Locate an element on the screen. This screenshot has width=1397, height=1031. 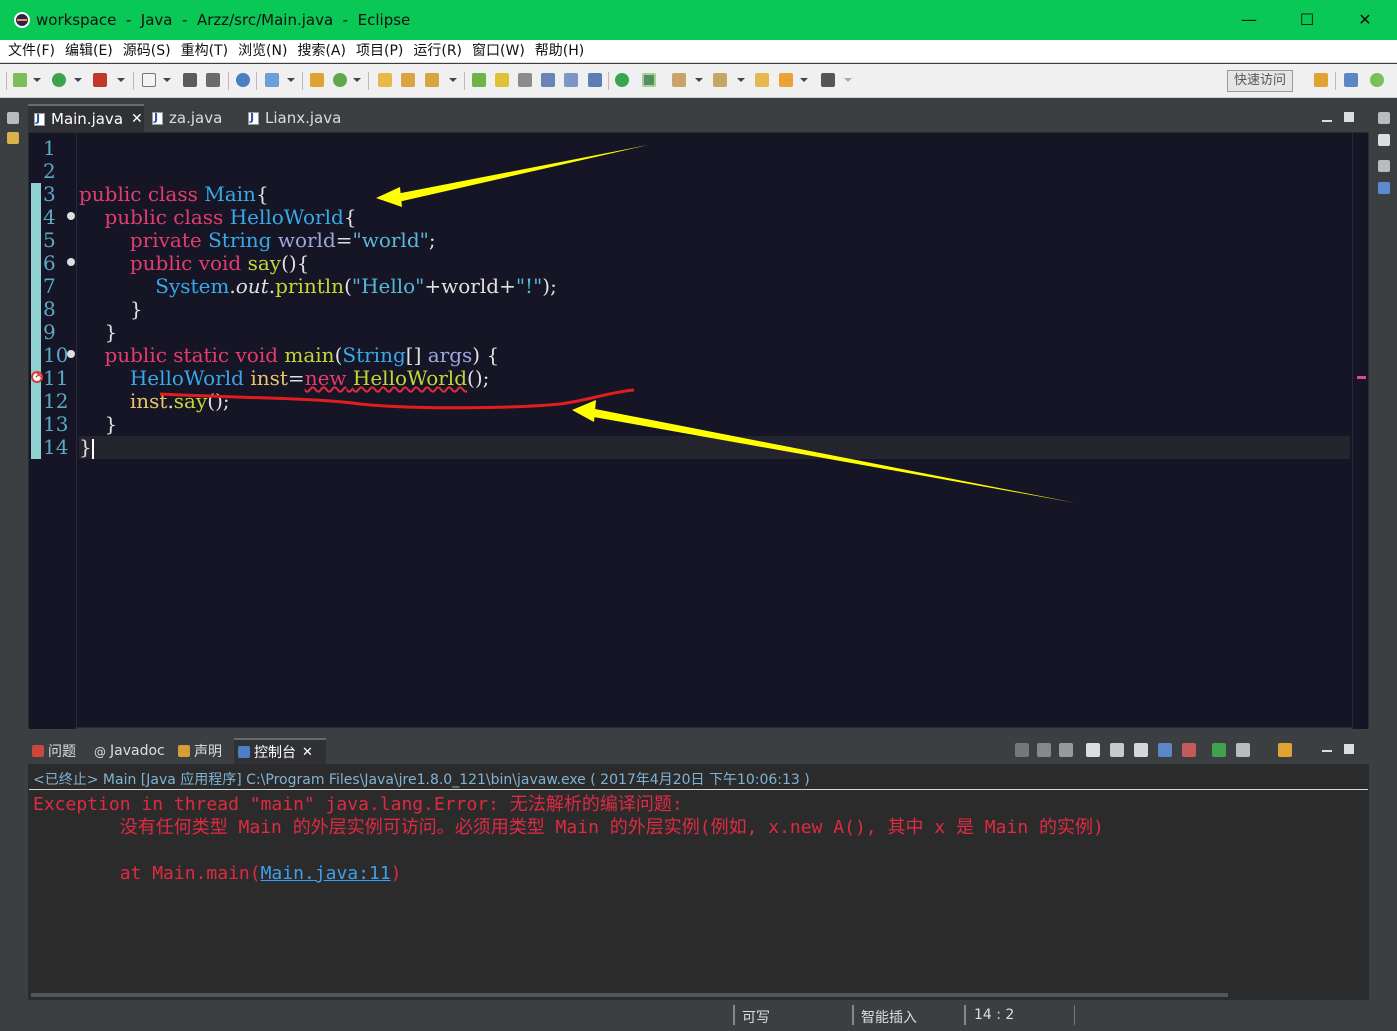
display-console-icon is located at coordinates (1243, 750).